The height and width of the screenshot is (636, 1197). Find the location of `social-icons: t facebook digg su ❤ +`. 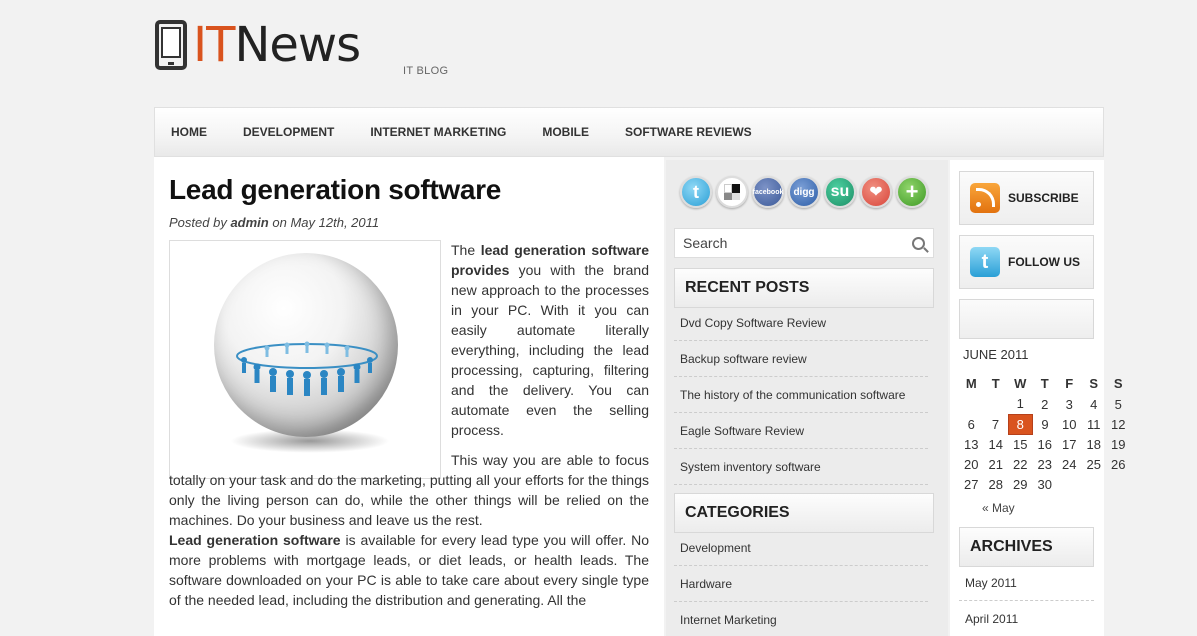

social-icons: t facebook digg su ❤ + is located at coordinates (806, 192).